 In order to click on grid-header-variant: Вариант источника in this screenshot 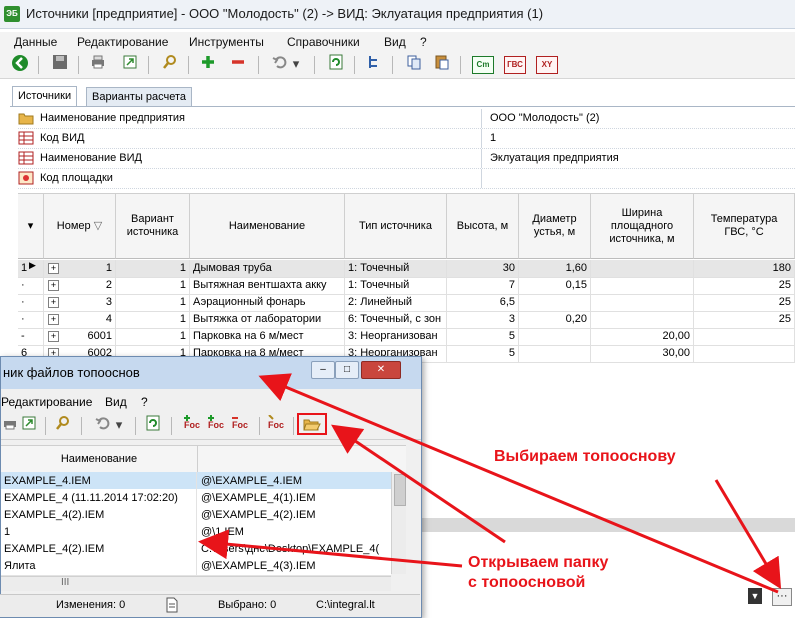, I will do `click(153, 226)`.